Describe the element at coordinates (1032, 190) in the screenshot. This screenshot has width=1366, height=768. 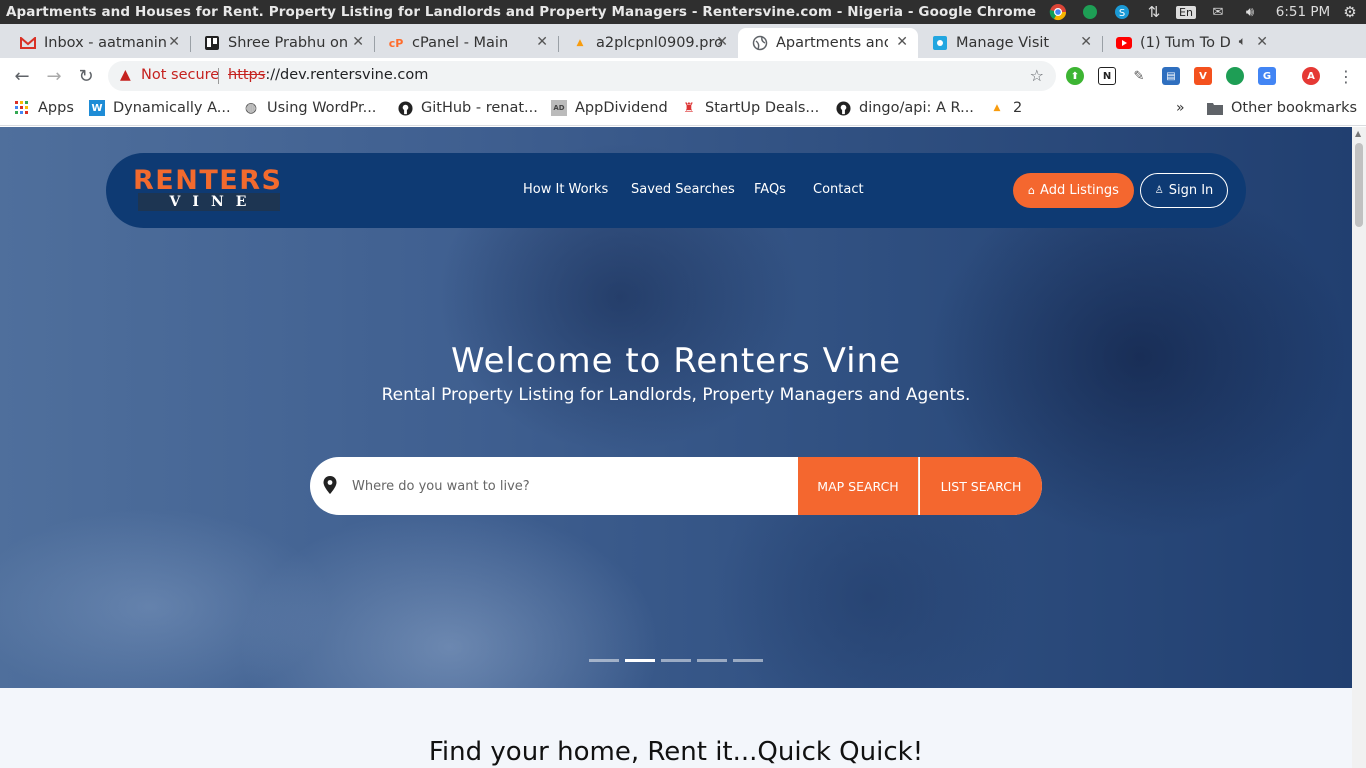
I see `home-icon: ⌂` at that location.